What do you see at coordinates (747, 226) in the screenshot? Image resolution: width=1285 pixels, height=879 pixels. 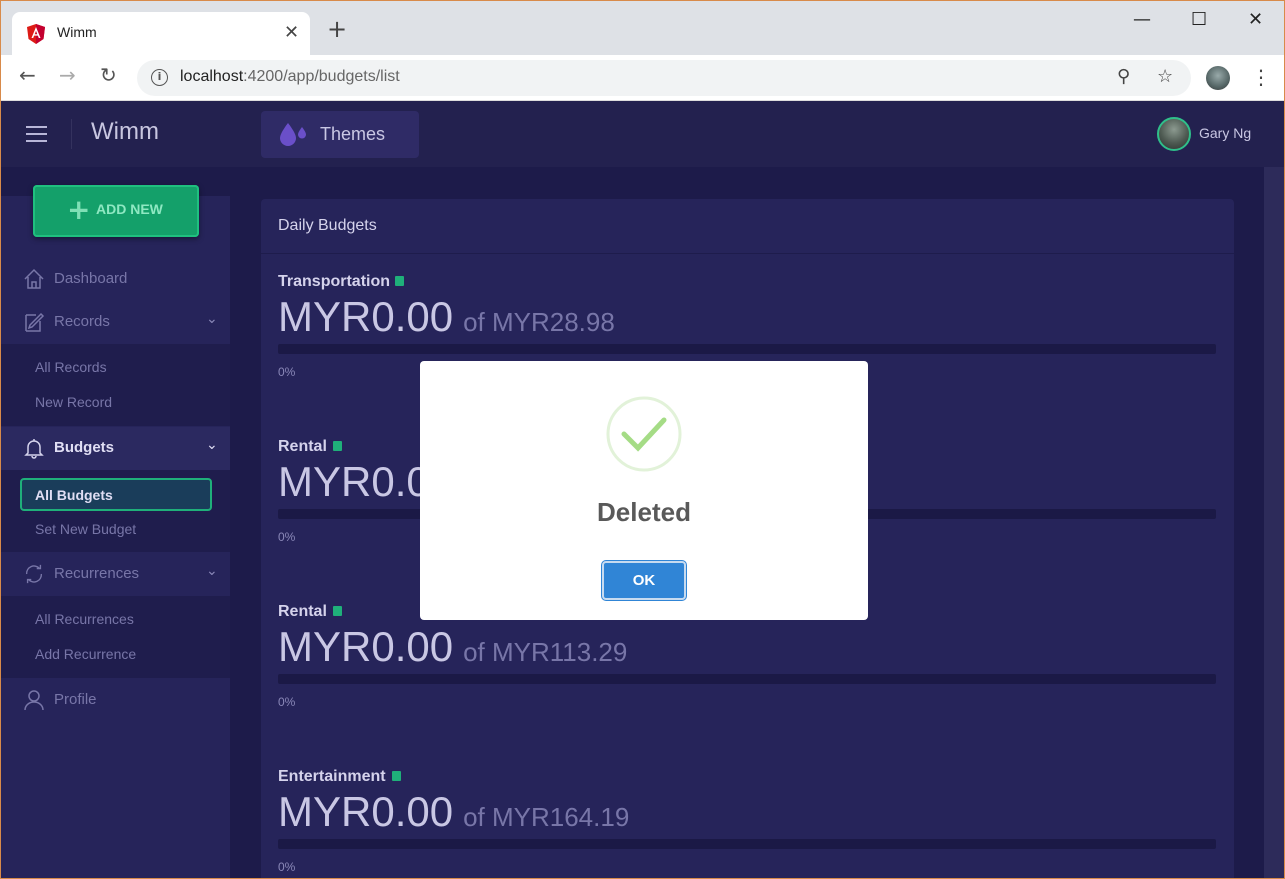 I see `card-header: Daily Budgets` at bounding box center [747, 226].